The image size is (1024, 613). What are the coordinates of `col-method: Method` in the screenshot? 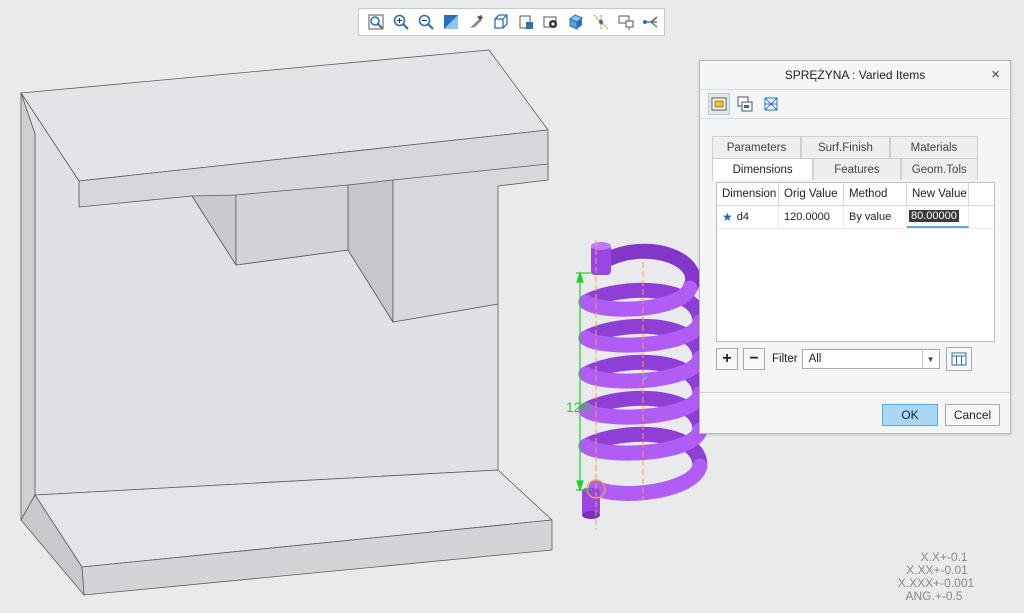 It's located at (875, 194).